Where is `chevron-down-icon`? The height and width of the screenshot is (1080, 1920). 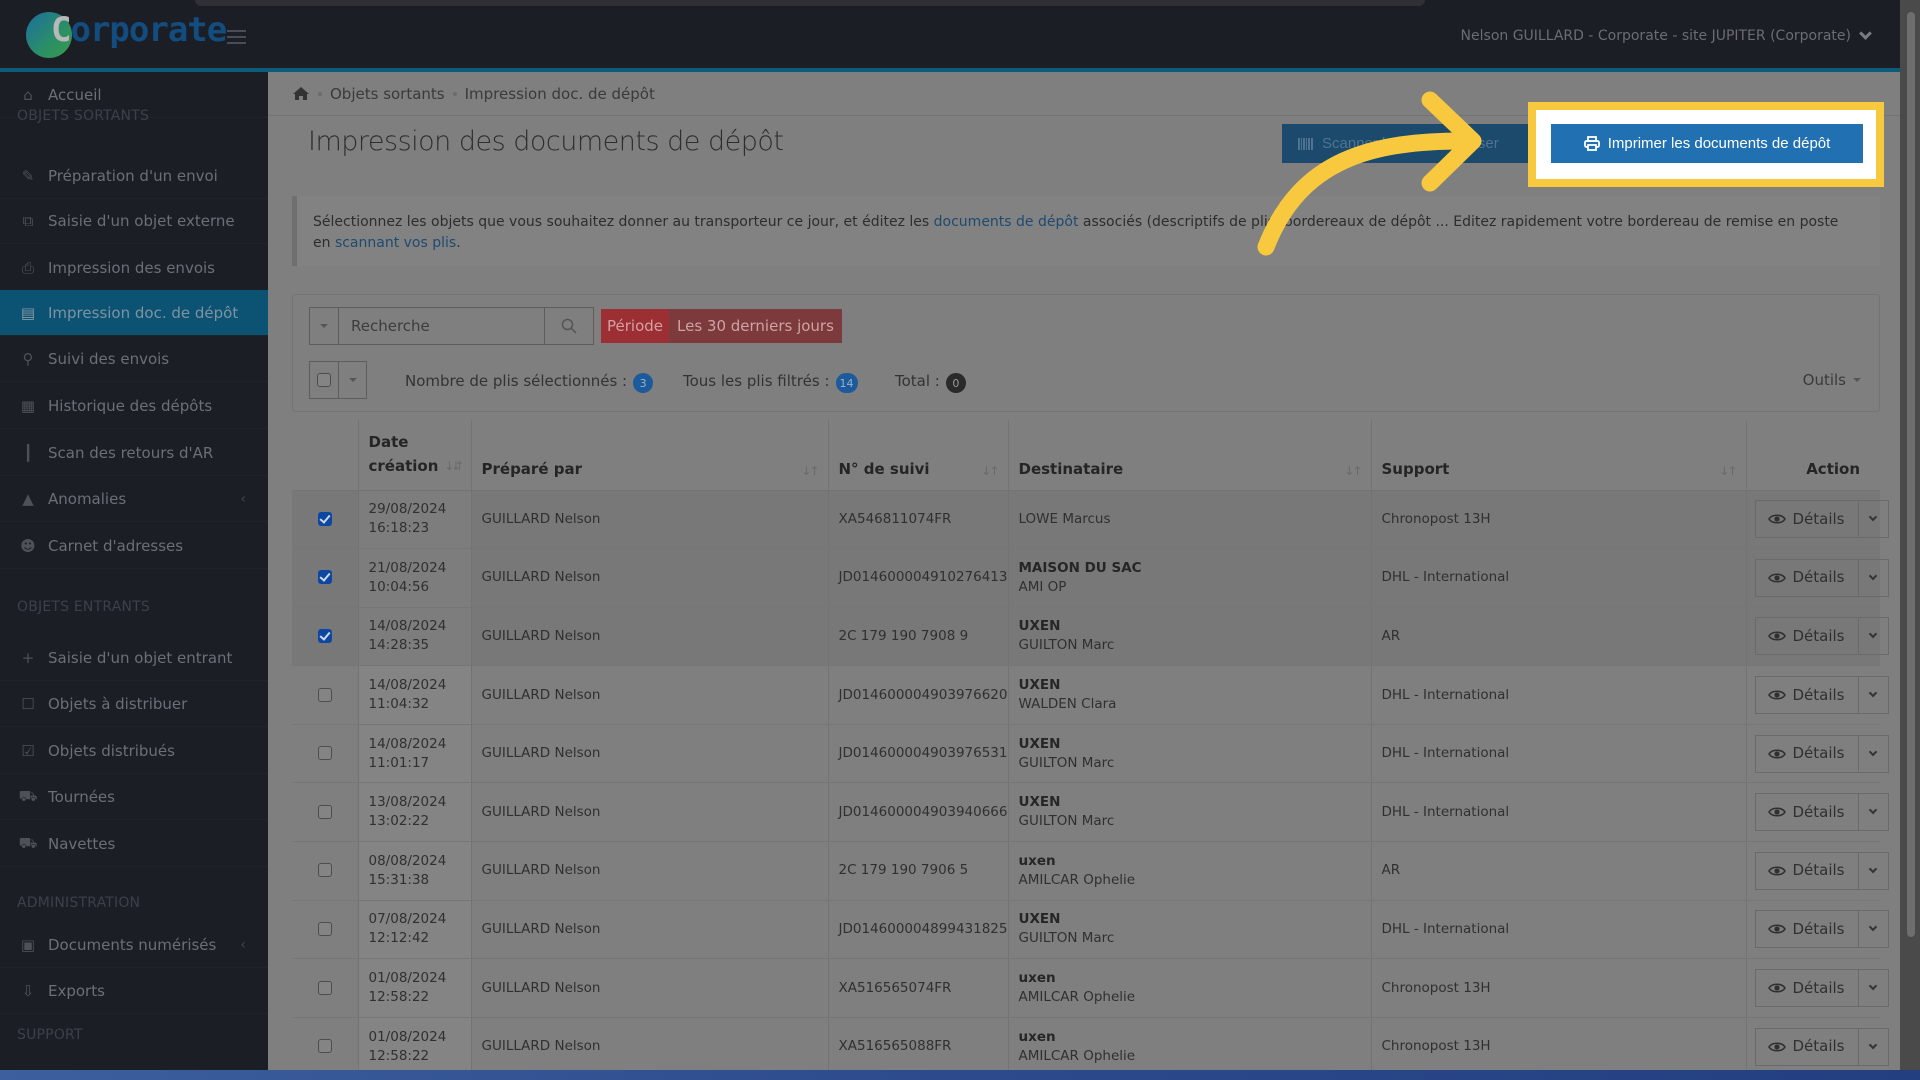 chevron-down-icon is located at coordinates (1873, 869).